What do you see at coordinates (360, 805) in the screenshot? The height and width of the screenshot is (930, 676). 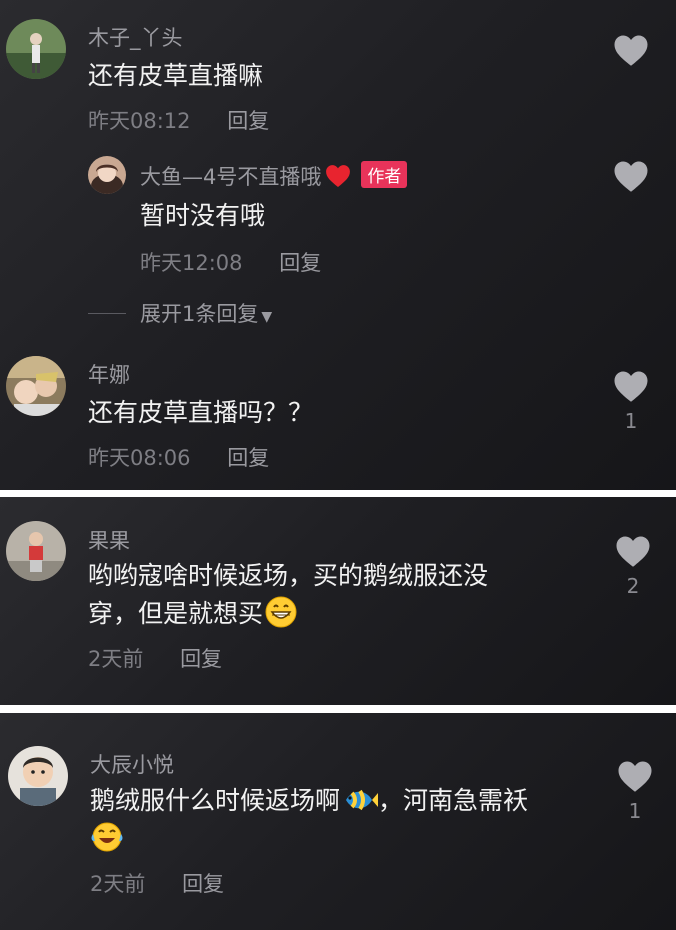 I see `fish-emoji-icon` at bounding box center [360, 805].